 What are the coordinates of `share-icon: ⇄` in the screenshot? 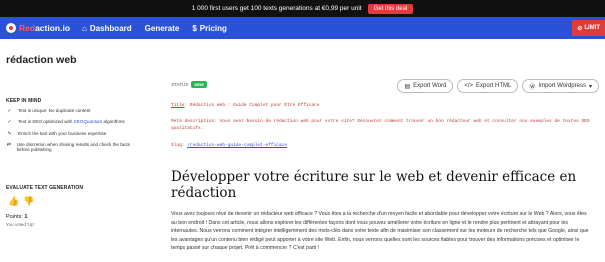 It's located at (8, 144).